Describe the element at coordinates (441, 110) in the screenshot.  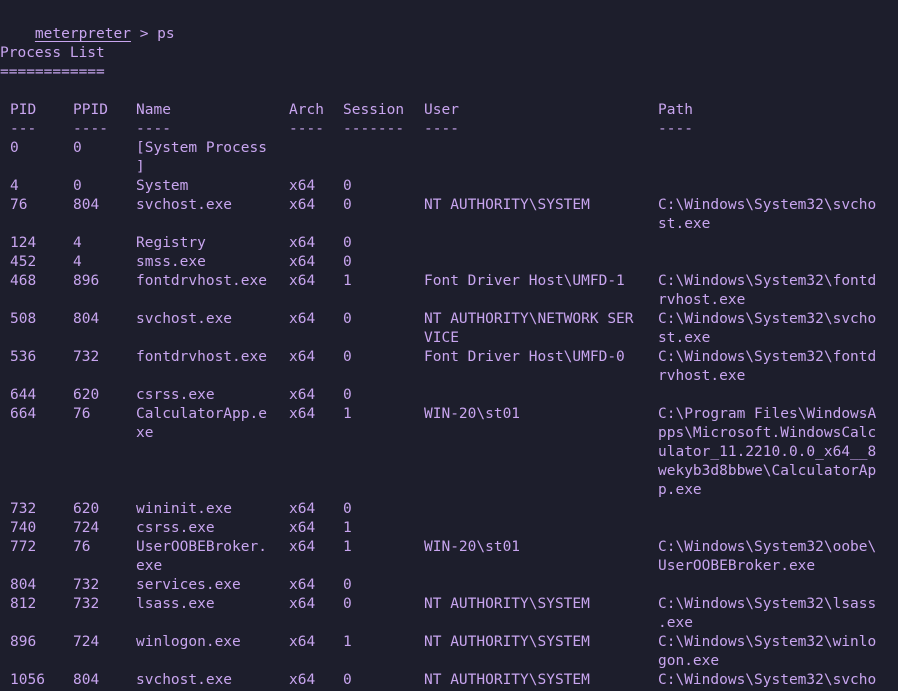
I see `header-user: User` at that location.